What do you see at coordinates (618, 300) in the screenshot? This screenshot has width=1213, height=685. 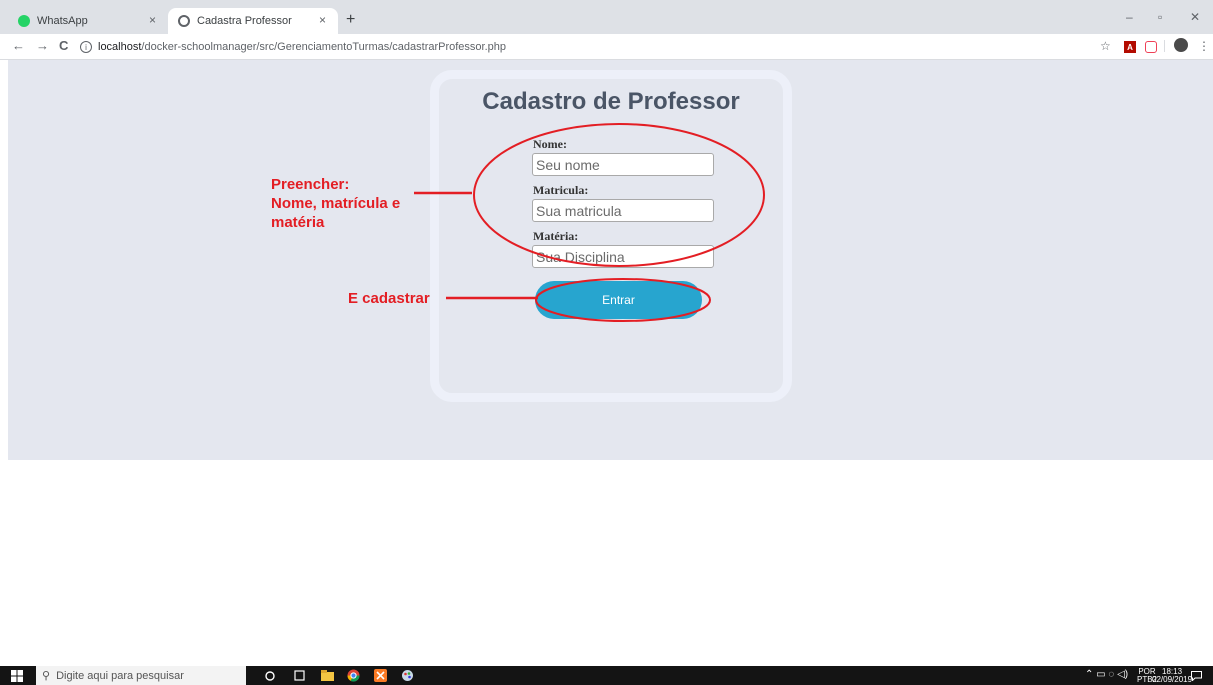 I see `submit-button: Entrar` at bounding box center [618, 300].